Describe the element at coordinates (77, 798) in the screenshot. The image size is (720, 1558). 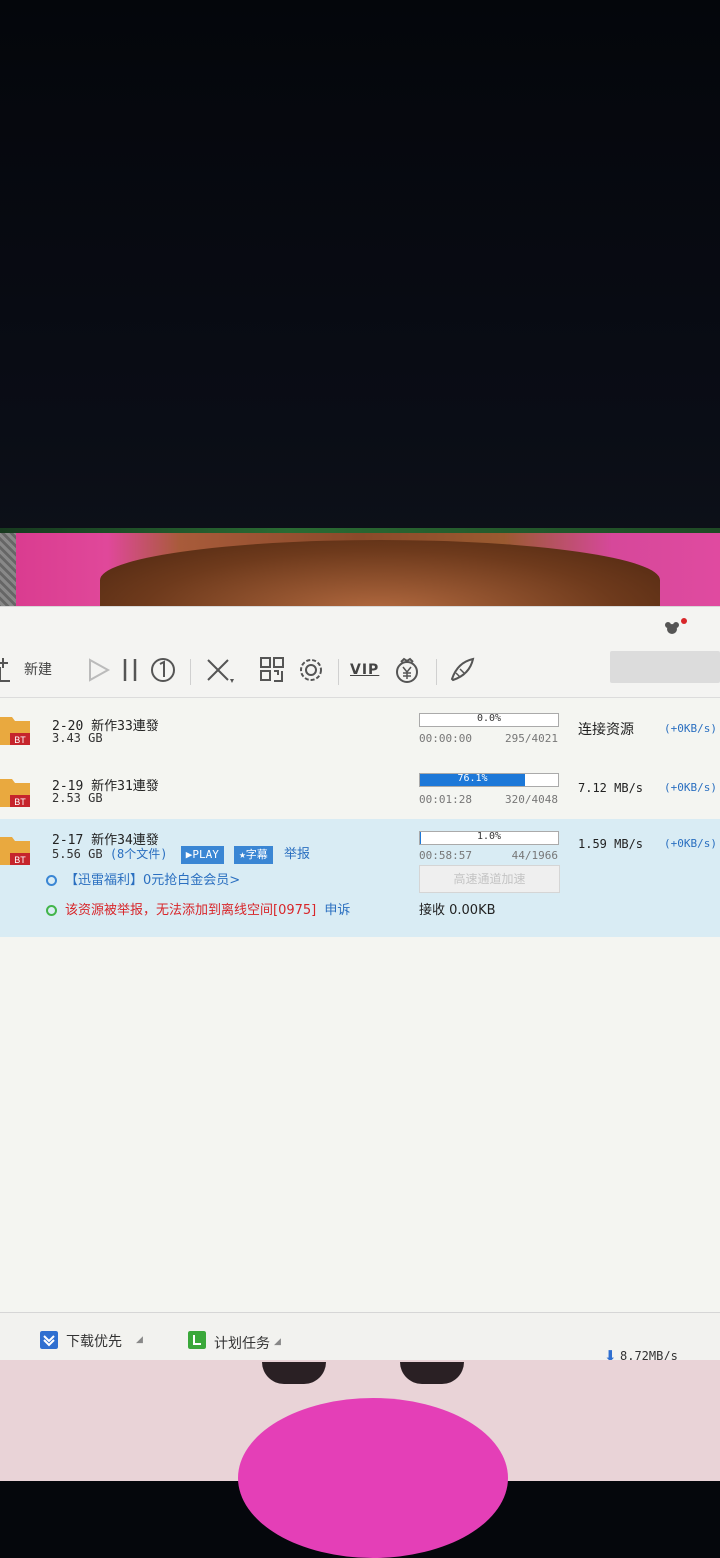
I see `task-size: 2.53 GB` at that location.